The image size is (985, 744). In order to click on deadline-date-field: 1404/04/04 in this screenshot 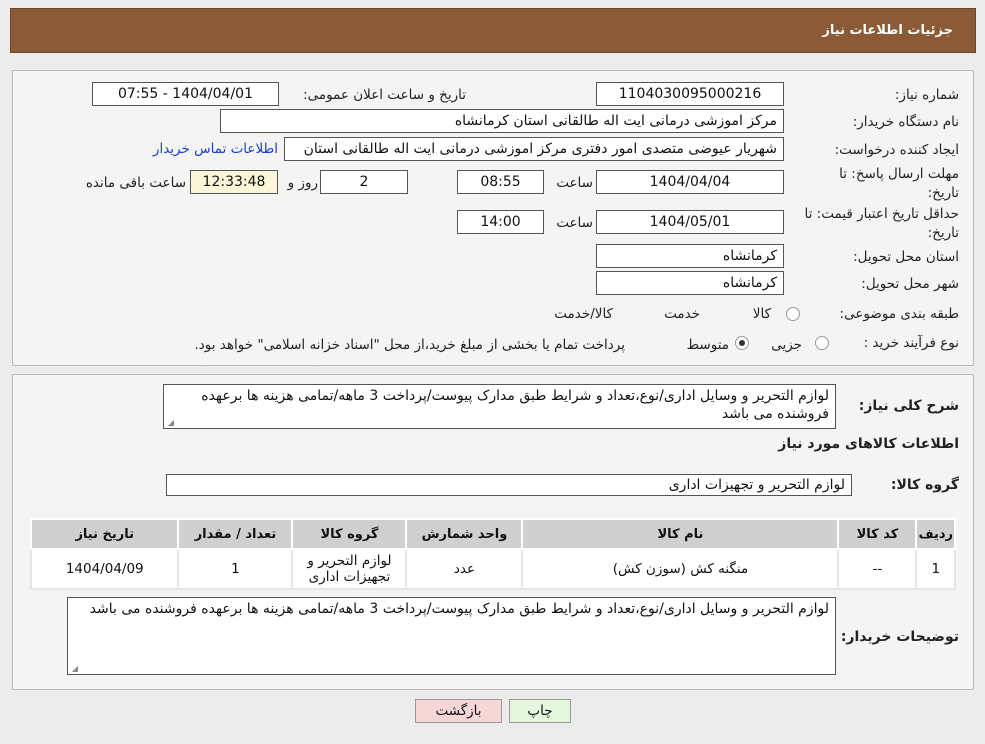, I will do `click(690, 182)`.